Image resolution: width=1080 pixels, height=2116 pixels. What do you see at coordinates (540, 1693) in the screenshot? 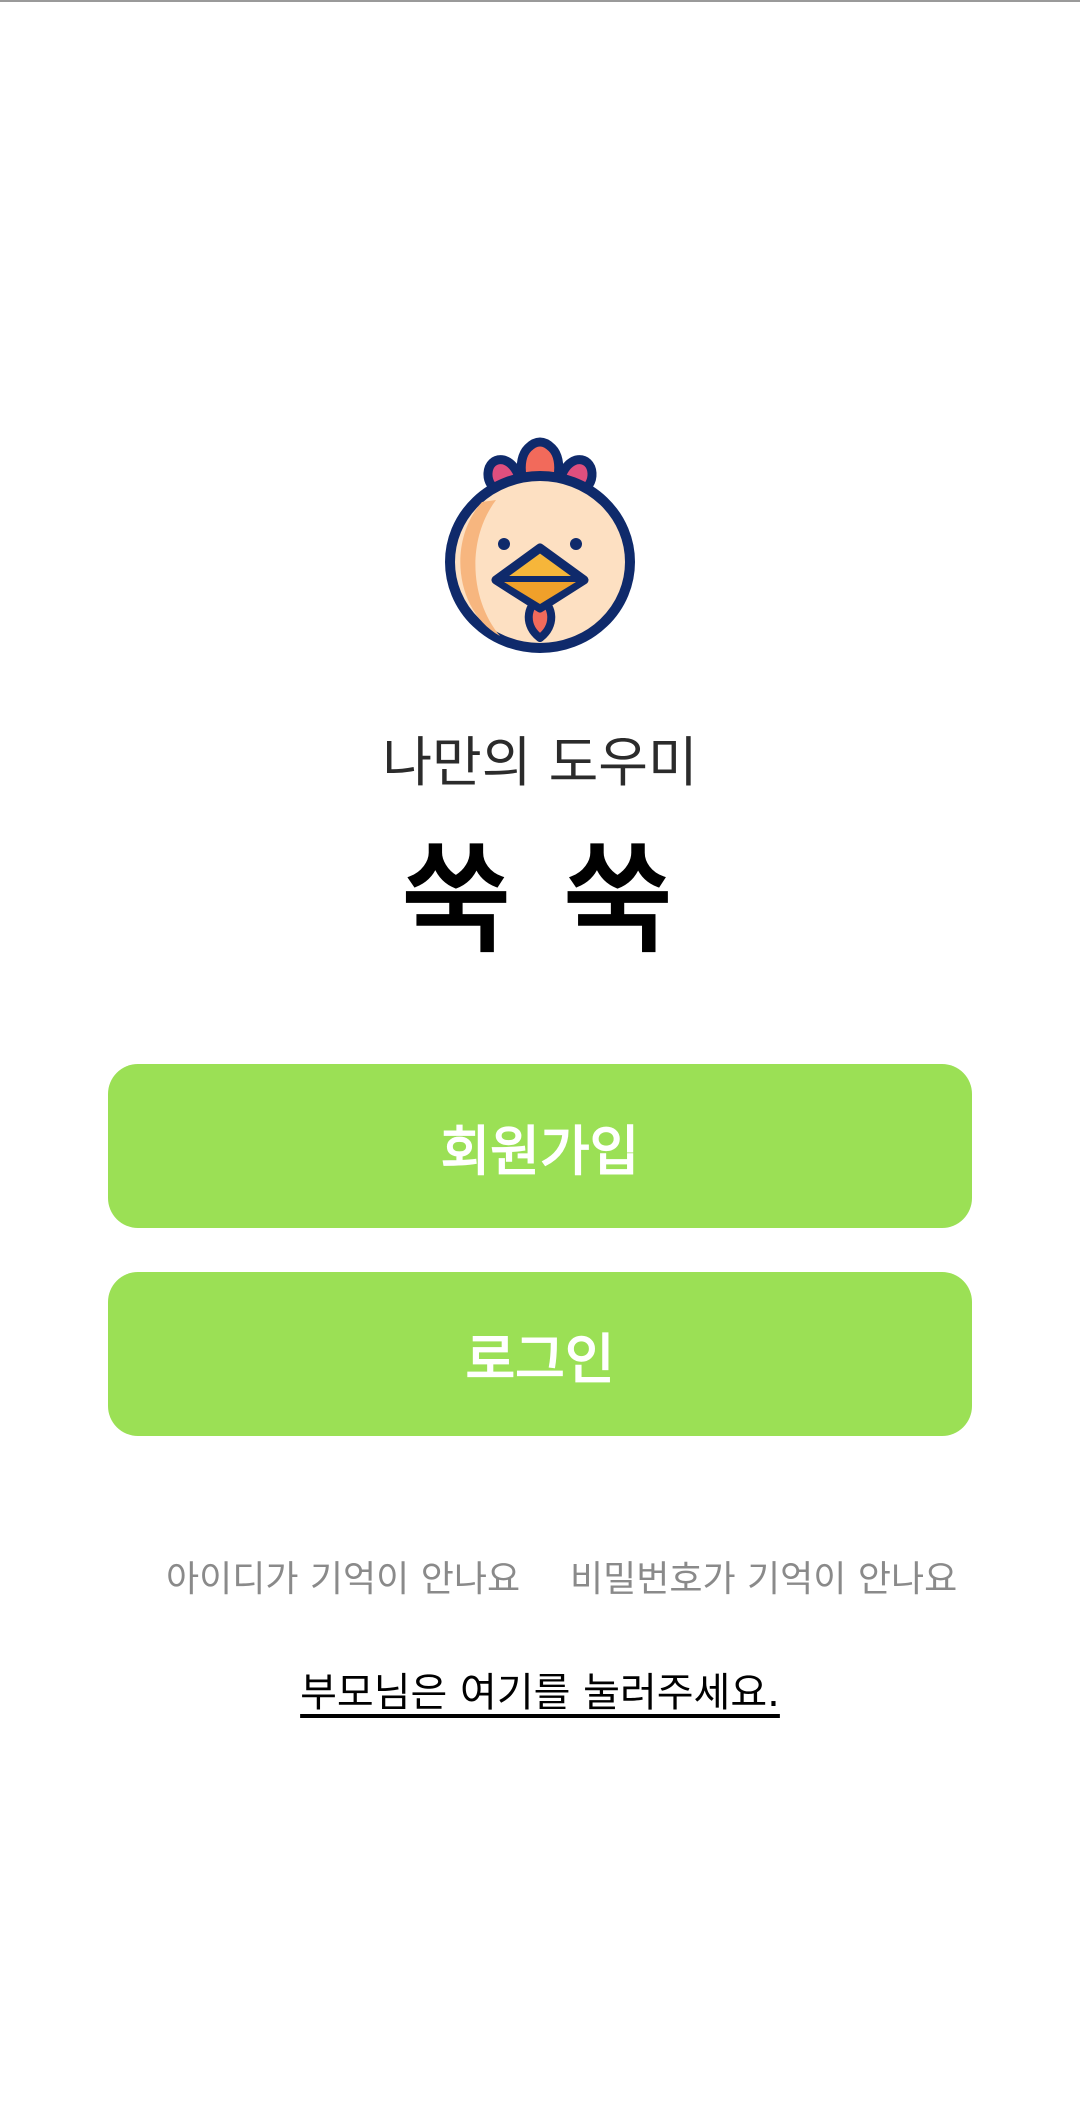
I see `parents-link: 부모님은 여기를 눌러주세요.` at bounding box center [540, 1693].